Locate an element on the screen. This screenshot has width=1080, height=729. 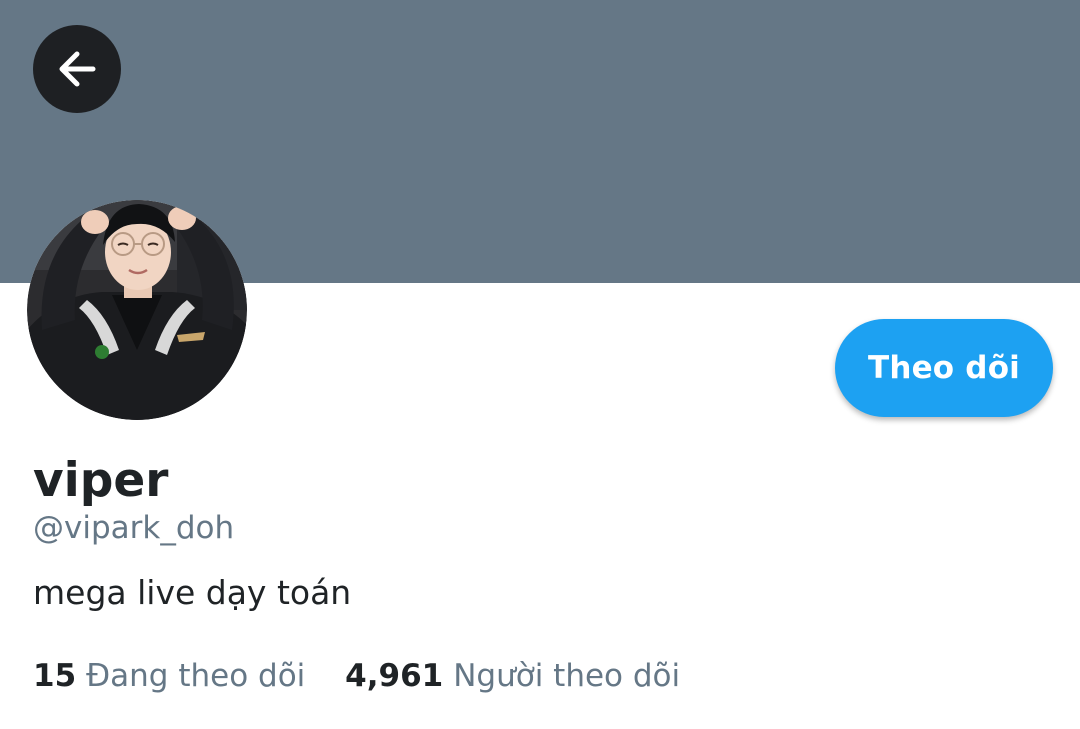
arrow-left-icon is located at coordinates (77, 69).